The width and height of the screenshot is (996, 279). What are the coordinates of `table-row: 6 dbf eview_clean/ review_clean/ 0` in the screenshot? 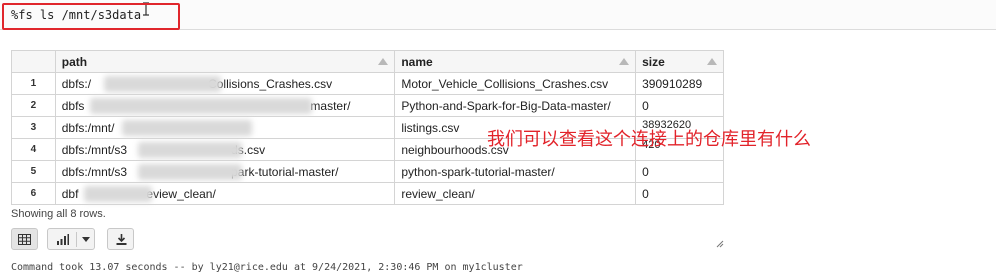 It's located at (367, 193).